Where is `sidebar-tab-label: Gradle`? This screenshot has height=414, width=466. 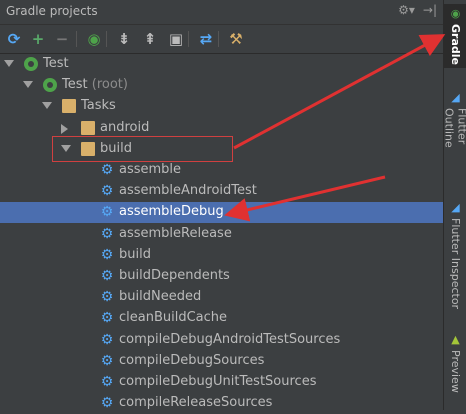
sidebar-tab-label: Gradle is located at coordinates (455, 44).